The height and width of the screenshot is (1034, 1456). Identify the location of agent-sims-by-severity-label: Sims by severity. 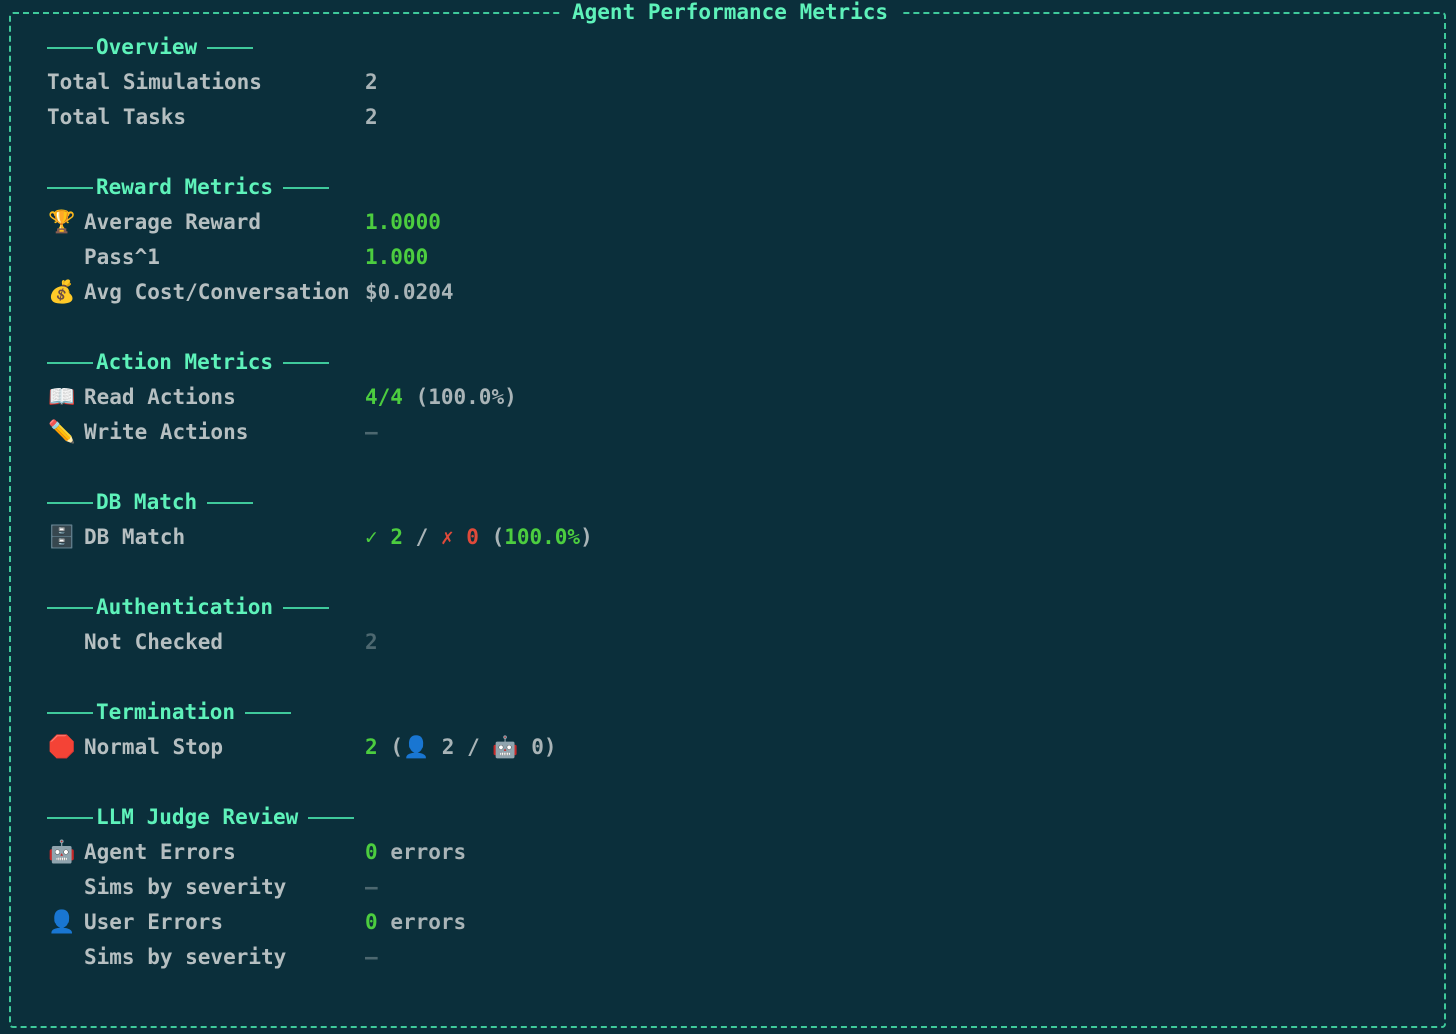
(185, 887).